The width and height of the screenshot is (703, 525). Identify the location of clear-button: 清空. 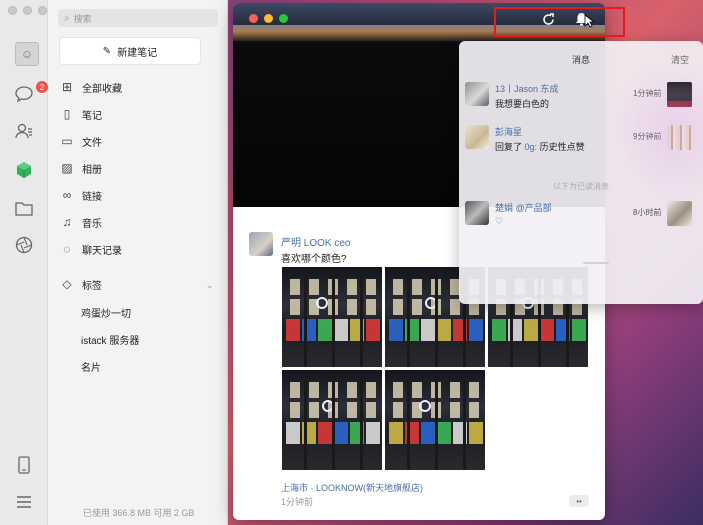
(680, 59).